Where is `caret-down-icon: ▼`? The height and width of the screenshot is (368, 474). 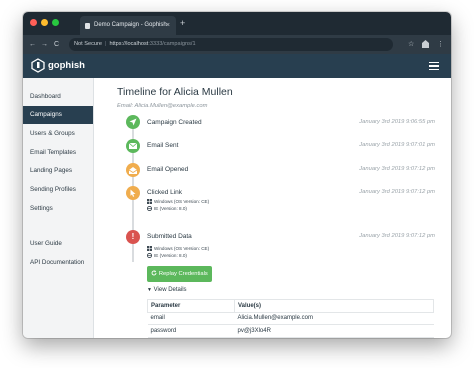
caret-down-icon: ▼ is located at coordinates (149, 290).